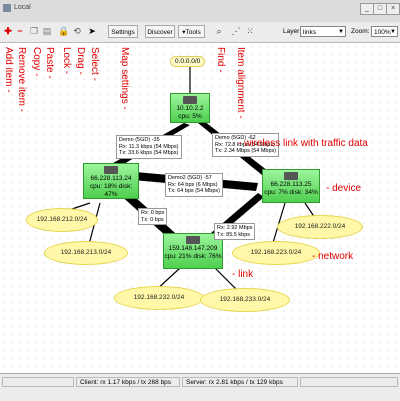 This screenshot has width=400, height=401. What do you see at coordinates (92, 31) in the screenshot?
I see `select-icon: ➤` at bounding box center [92, 31].